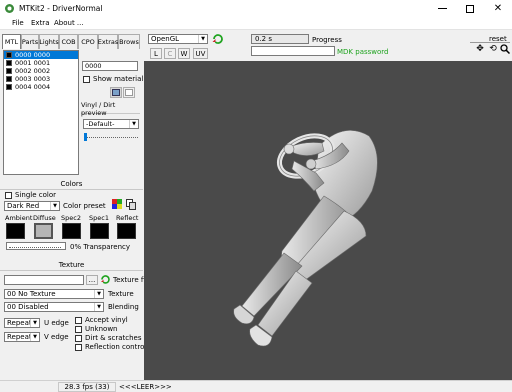 This screenshot has width=512, height=392. What do you see at coordinates (480, 49) in the screenshot?
I see `move-tool: ✥` at bounding box center [480, 49].